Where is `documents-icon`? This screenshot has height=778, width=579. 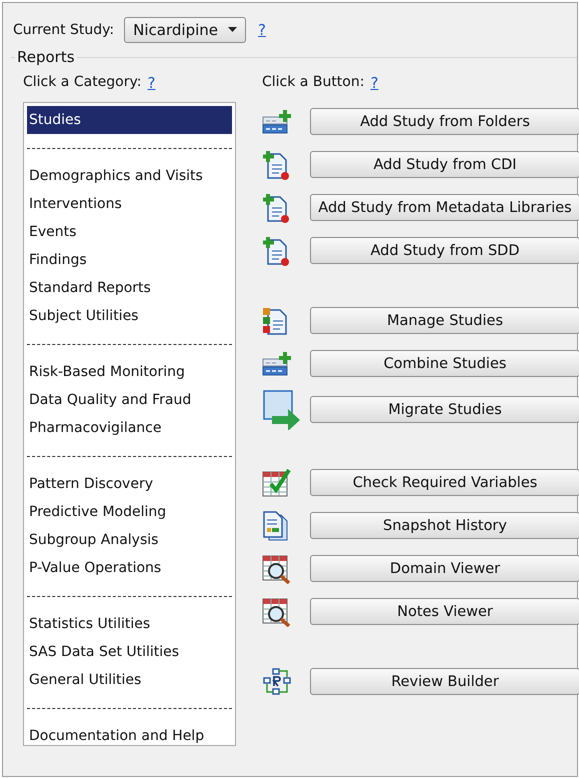
documents-icon is located at coordinates (276, 525).